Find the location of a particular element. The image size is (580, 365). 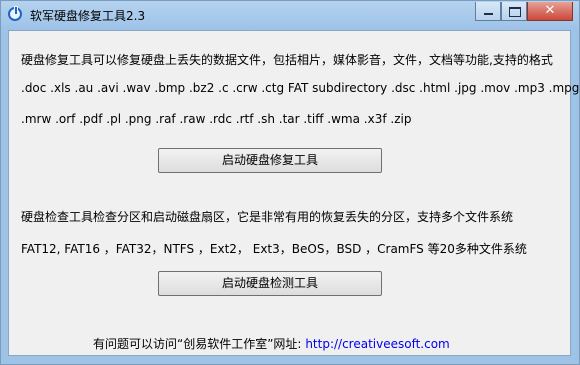

window-title: 软军硬盘修复工具2.3 is located at coordinates (88, 16).